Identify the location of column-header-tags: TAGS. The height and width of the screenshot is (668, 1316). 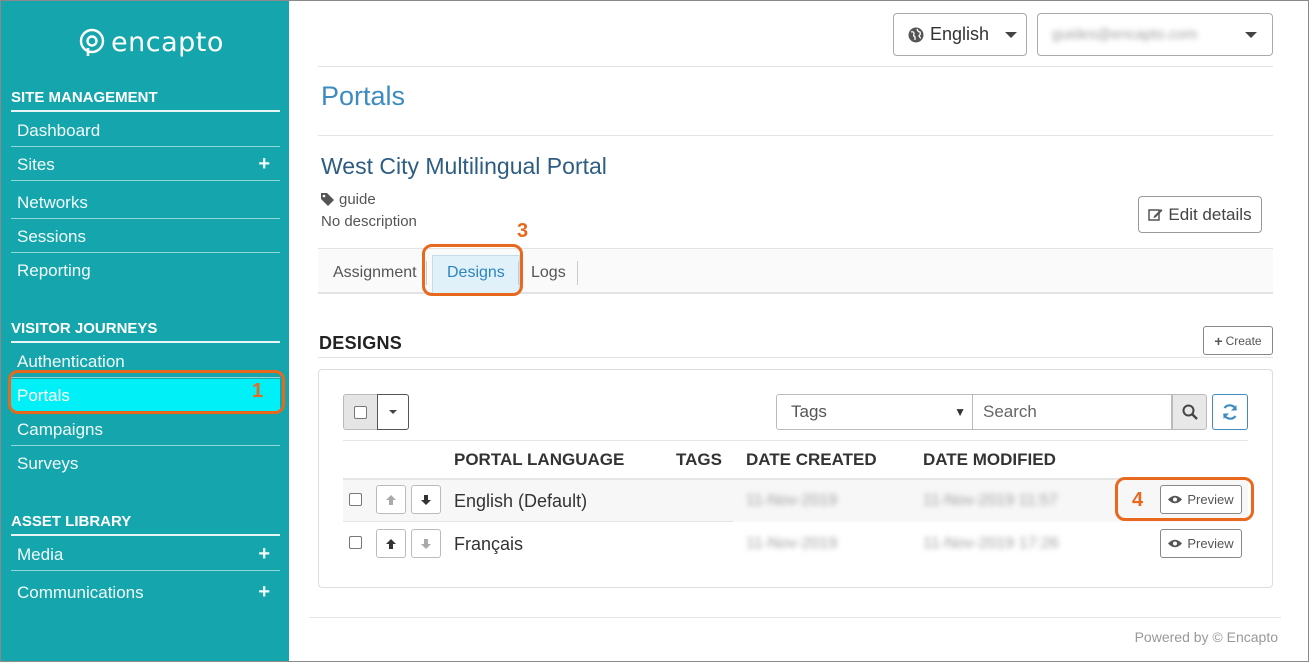
(699, 460).